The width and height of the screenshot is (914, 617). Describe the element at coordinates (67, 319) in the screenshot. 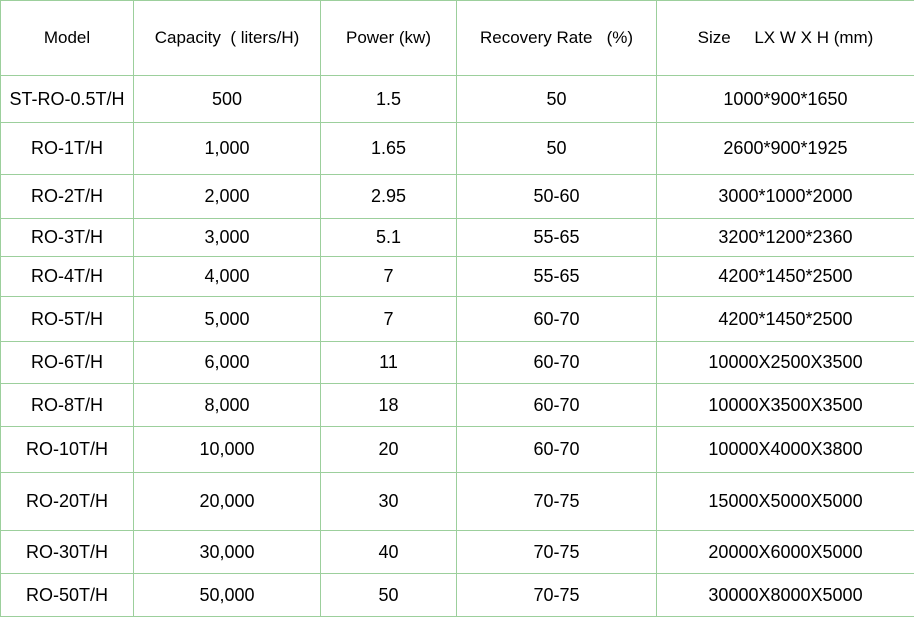

I see `cell-model: RO-5T/H` at that location.